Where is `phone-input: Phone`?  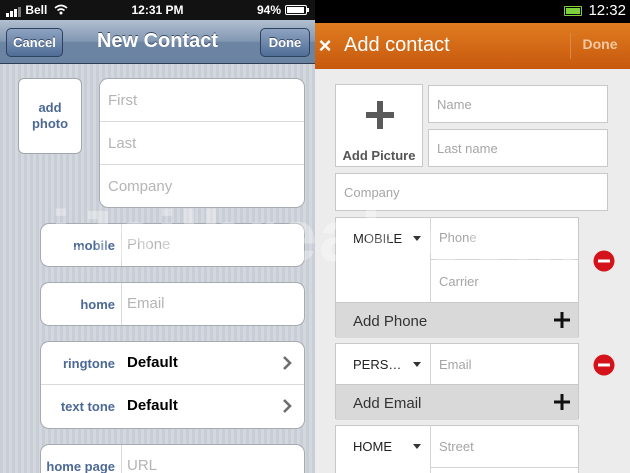
phone-input: Phone is located at coordinates (504, 238).